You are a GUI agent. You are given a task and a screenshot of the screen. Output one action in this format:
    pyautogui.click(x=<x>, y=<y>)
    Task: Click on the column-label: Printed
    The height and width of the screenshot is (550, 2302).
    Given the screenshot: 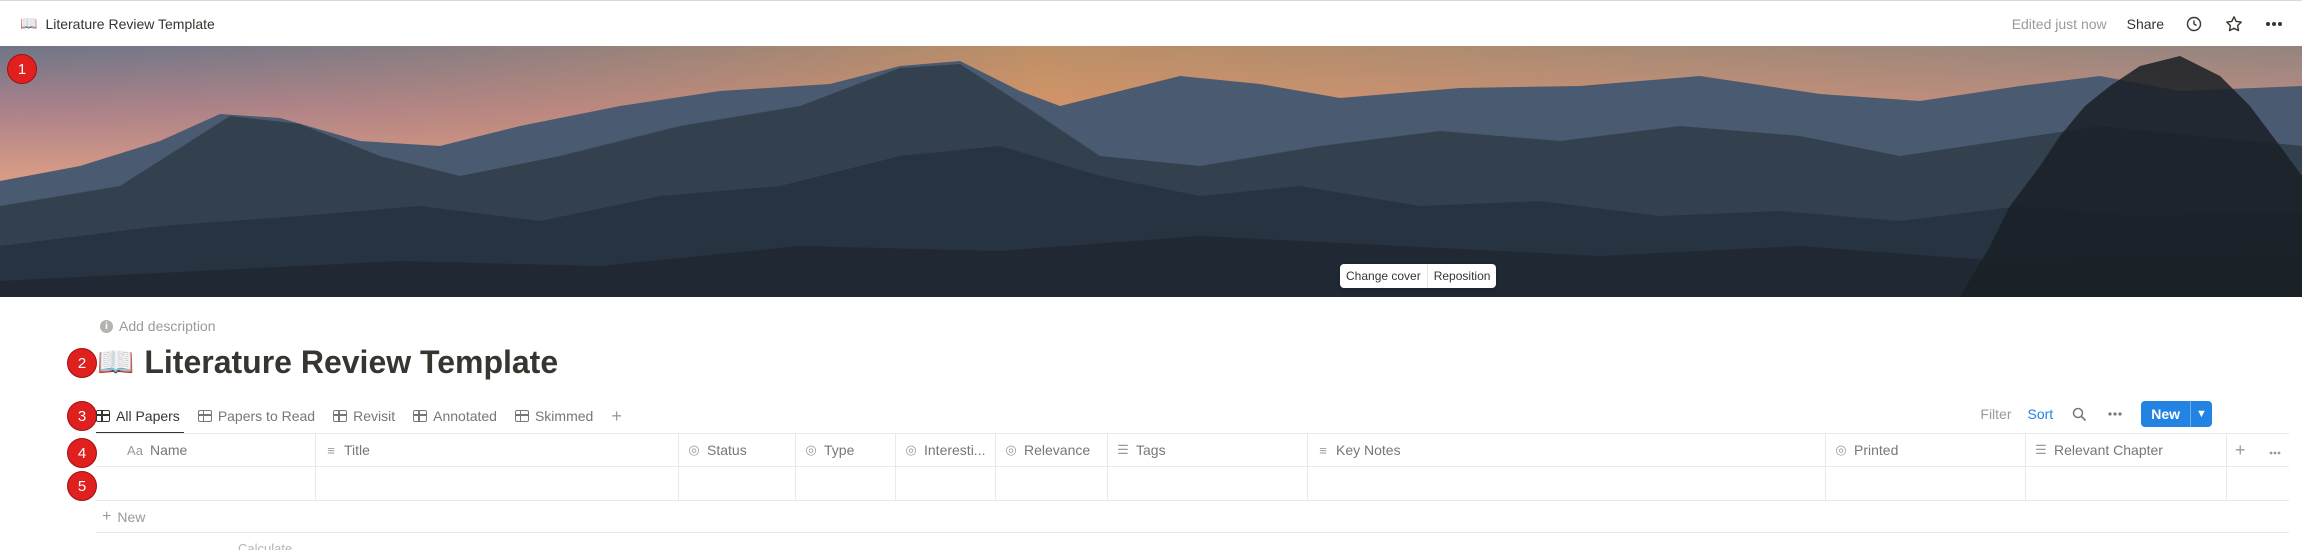 What is the action you would take?
    pyautogui.click(x=1876, y=450)
    